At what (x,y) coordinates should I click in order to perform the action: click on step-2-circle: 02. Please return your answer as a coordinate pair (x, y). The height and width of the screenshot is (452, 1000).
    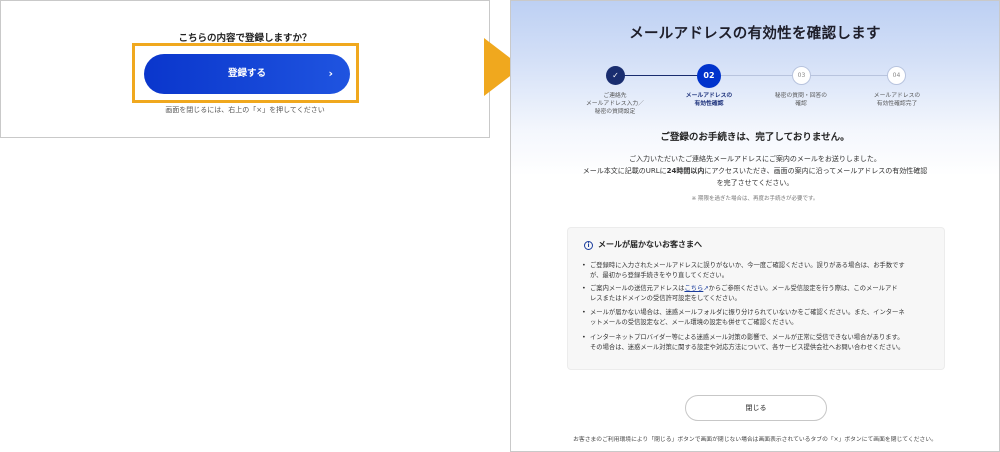
    Looking at the image, I should click on (709, 76).